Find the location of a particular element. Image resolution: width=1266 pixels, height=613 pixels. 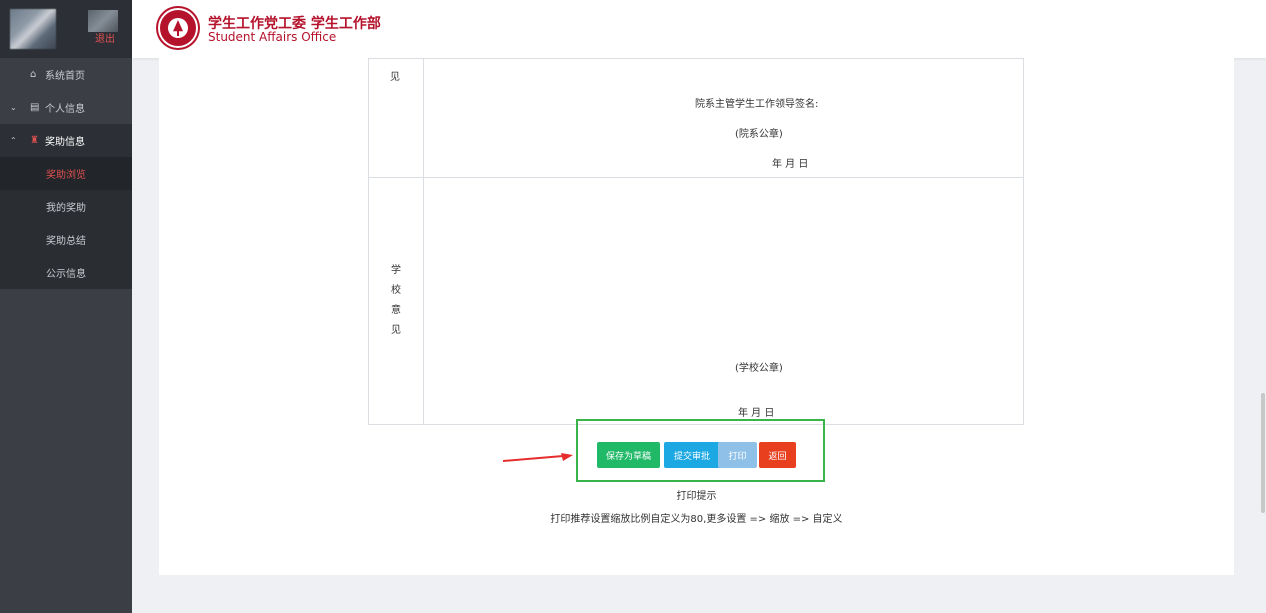

sidebar-item-home: ⌂ 系统首页 is located at coordinates (66, 74).